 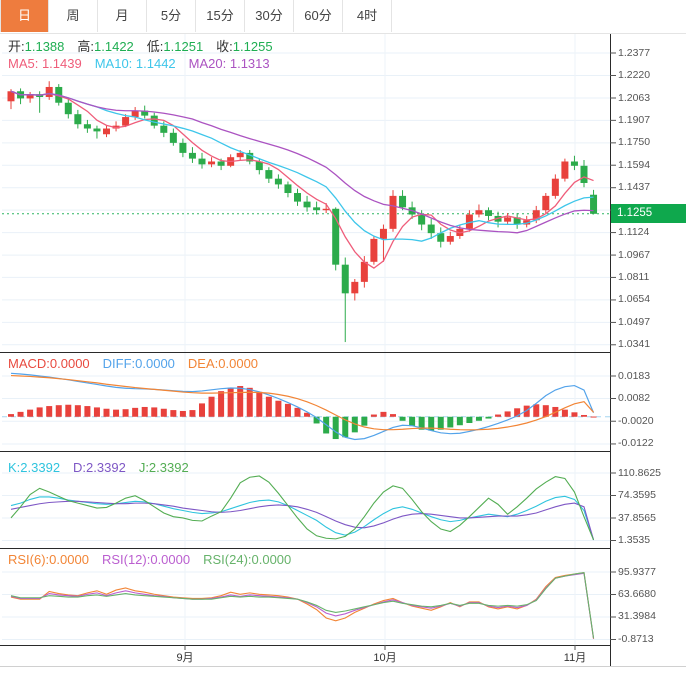 I want to click on axis-label: 1.0341, so click(x=634, y=344).